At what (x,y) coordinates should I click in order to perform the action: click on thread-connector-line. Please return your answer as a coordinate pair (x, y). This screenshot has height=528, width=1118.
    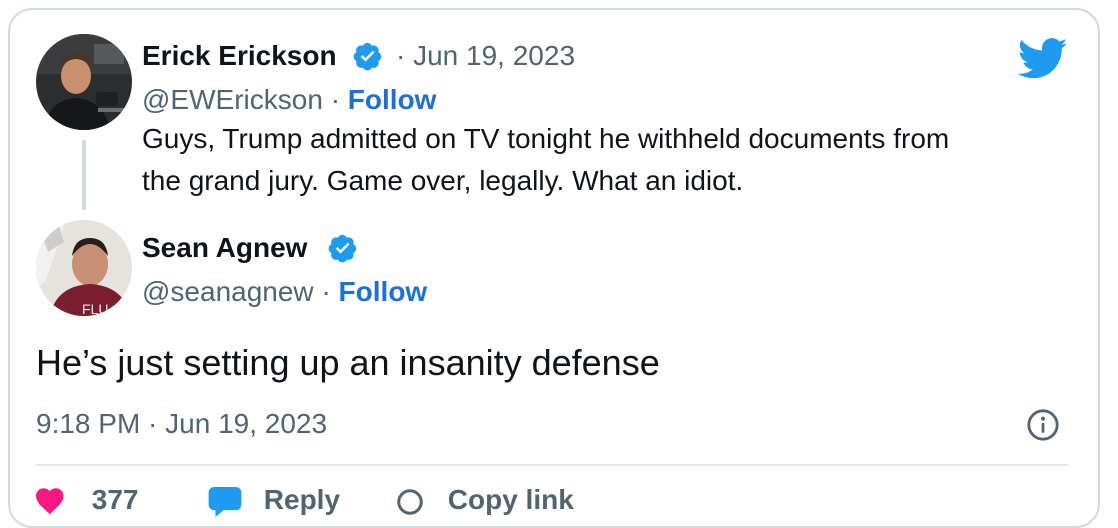
    Looking at the image, I should click on (84, 175).